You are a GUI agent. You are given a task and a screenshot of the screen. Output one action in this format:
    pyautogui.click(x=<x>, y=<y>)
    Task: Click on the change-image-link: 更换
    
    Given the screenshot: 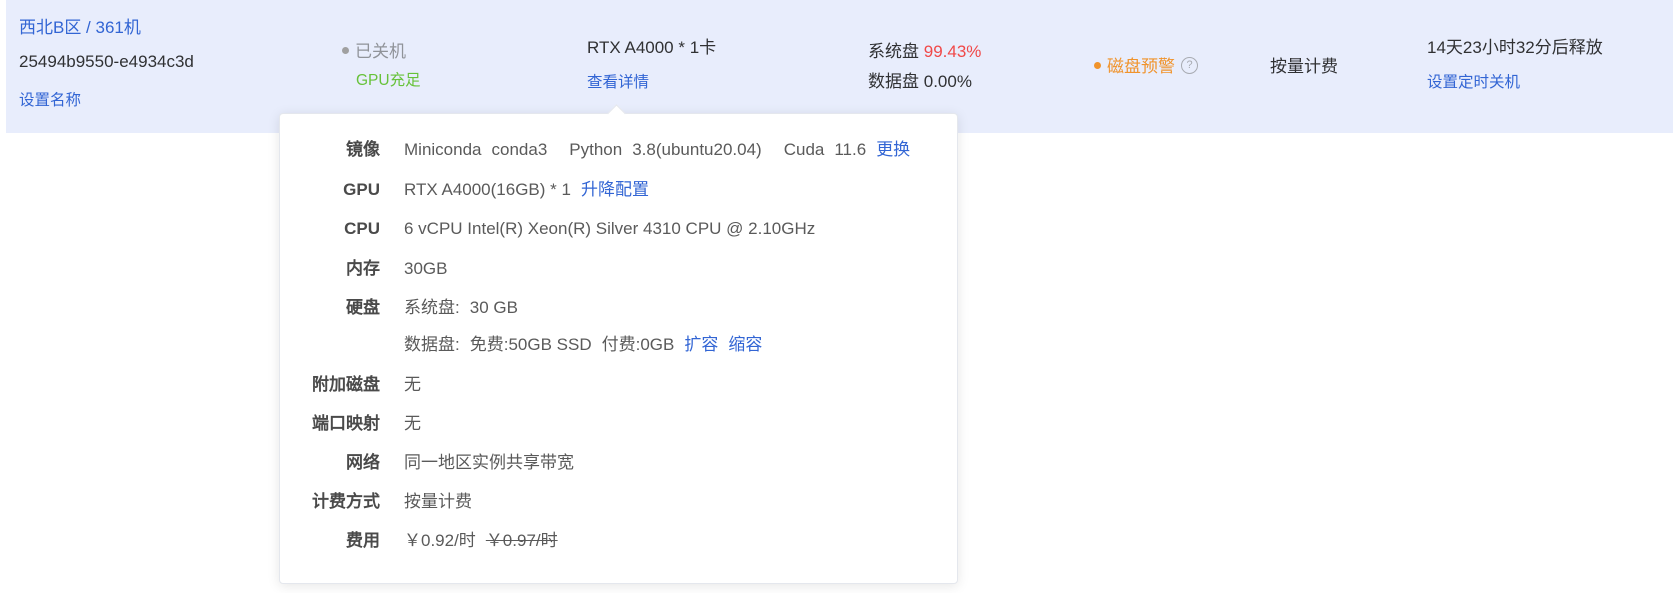 What is the action you would take?
    pyautogui.click(x=893, y=149)
    